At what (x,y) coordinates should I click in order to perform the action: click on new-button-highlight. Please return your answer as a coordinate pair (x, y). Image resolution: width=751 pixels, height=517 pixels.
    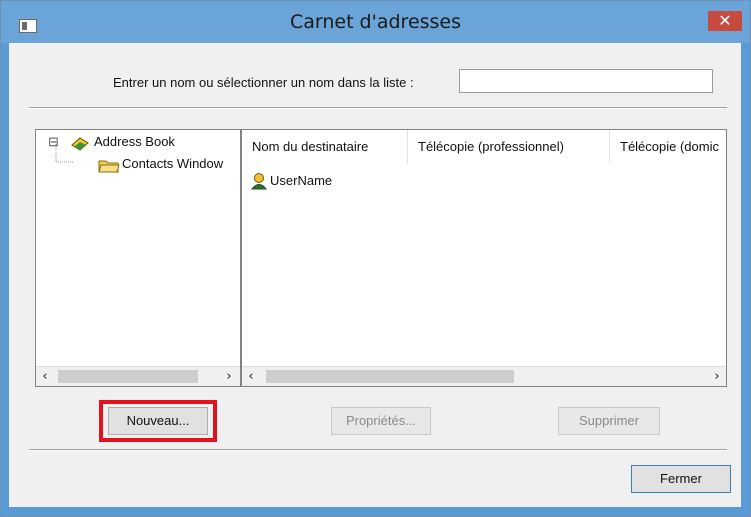
    Looking at the image, I should click on (158, 421).